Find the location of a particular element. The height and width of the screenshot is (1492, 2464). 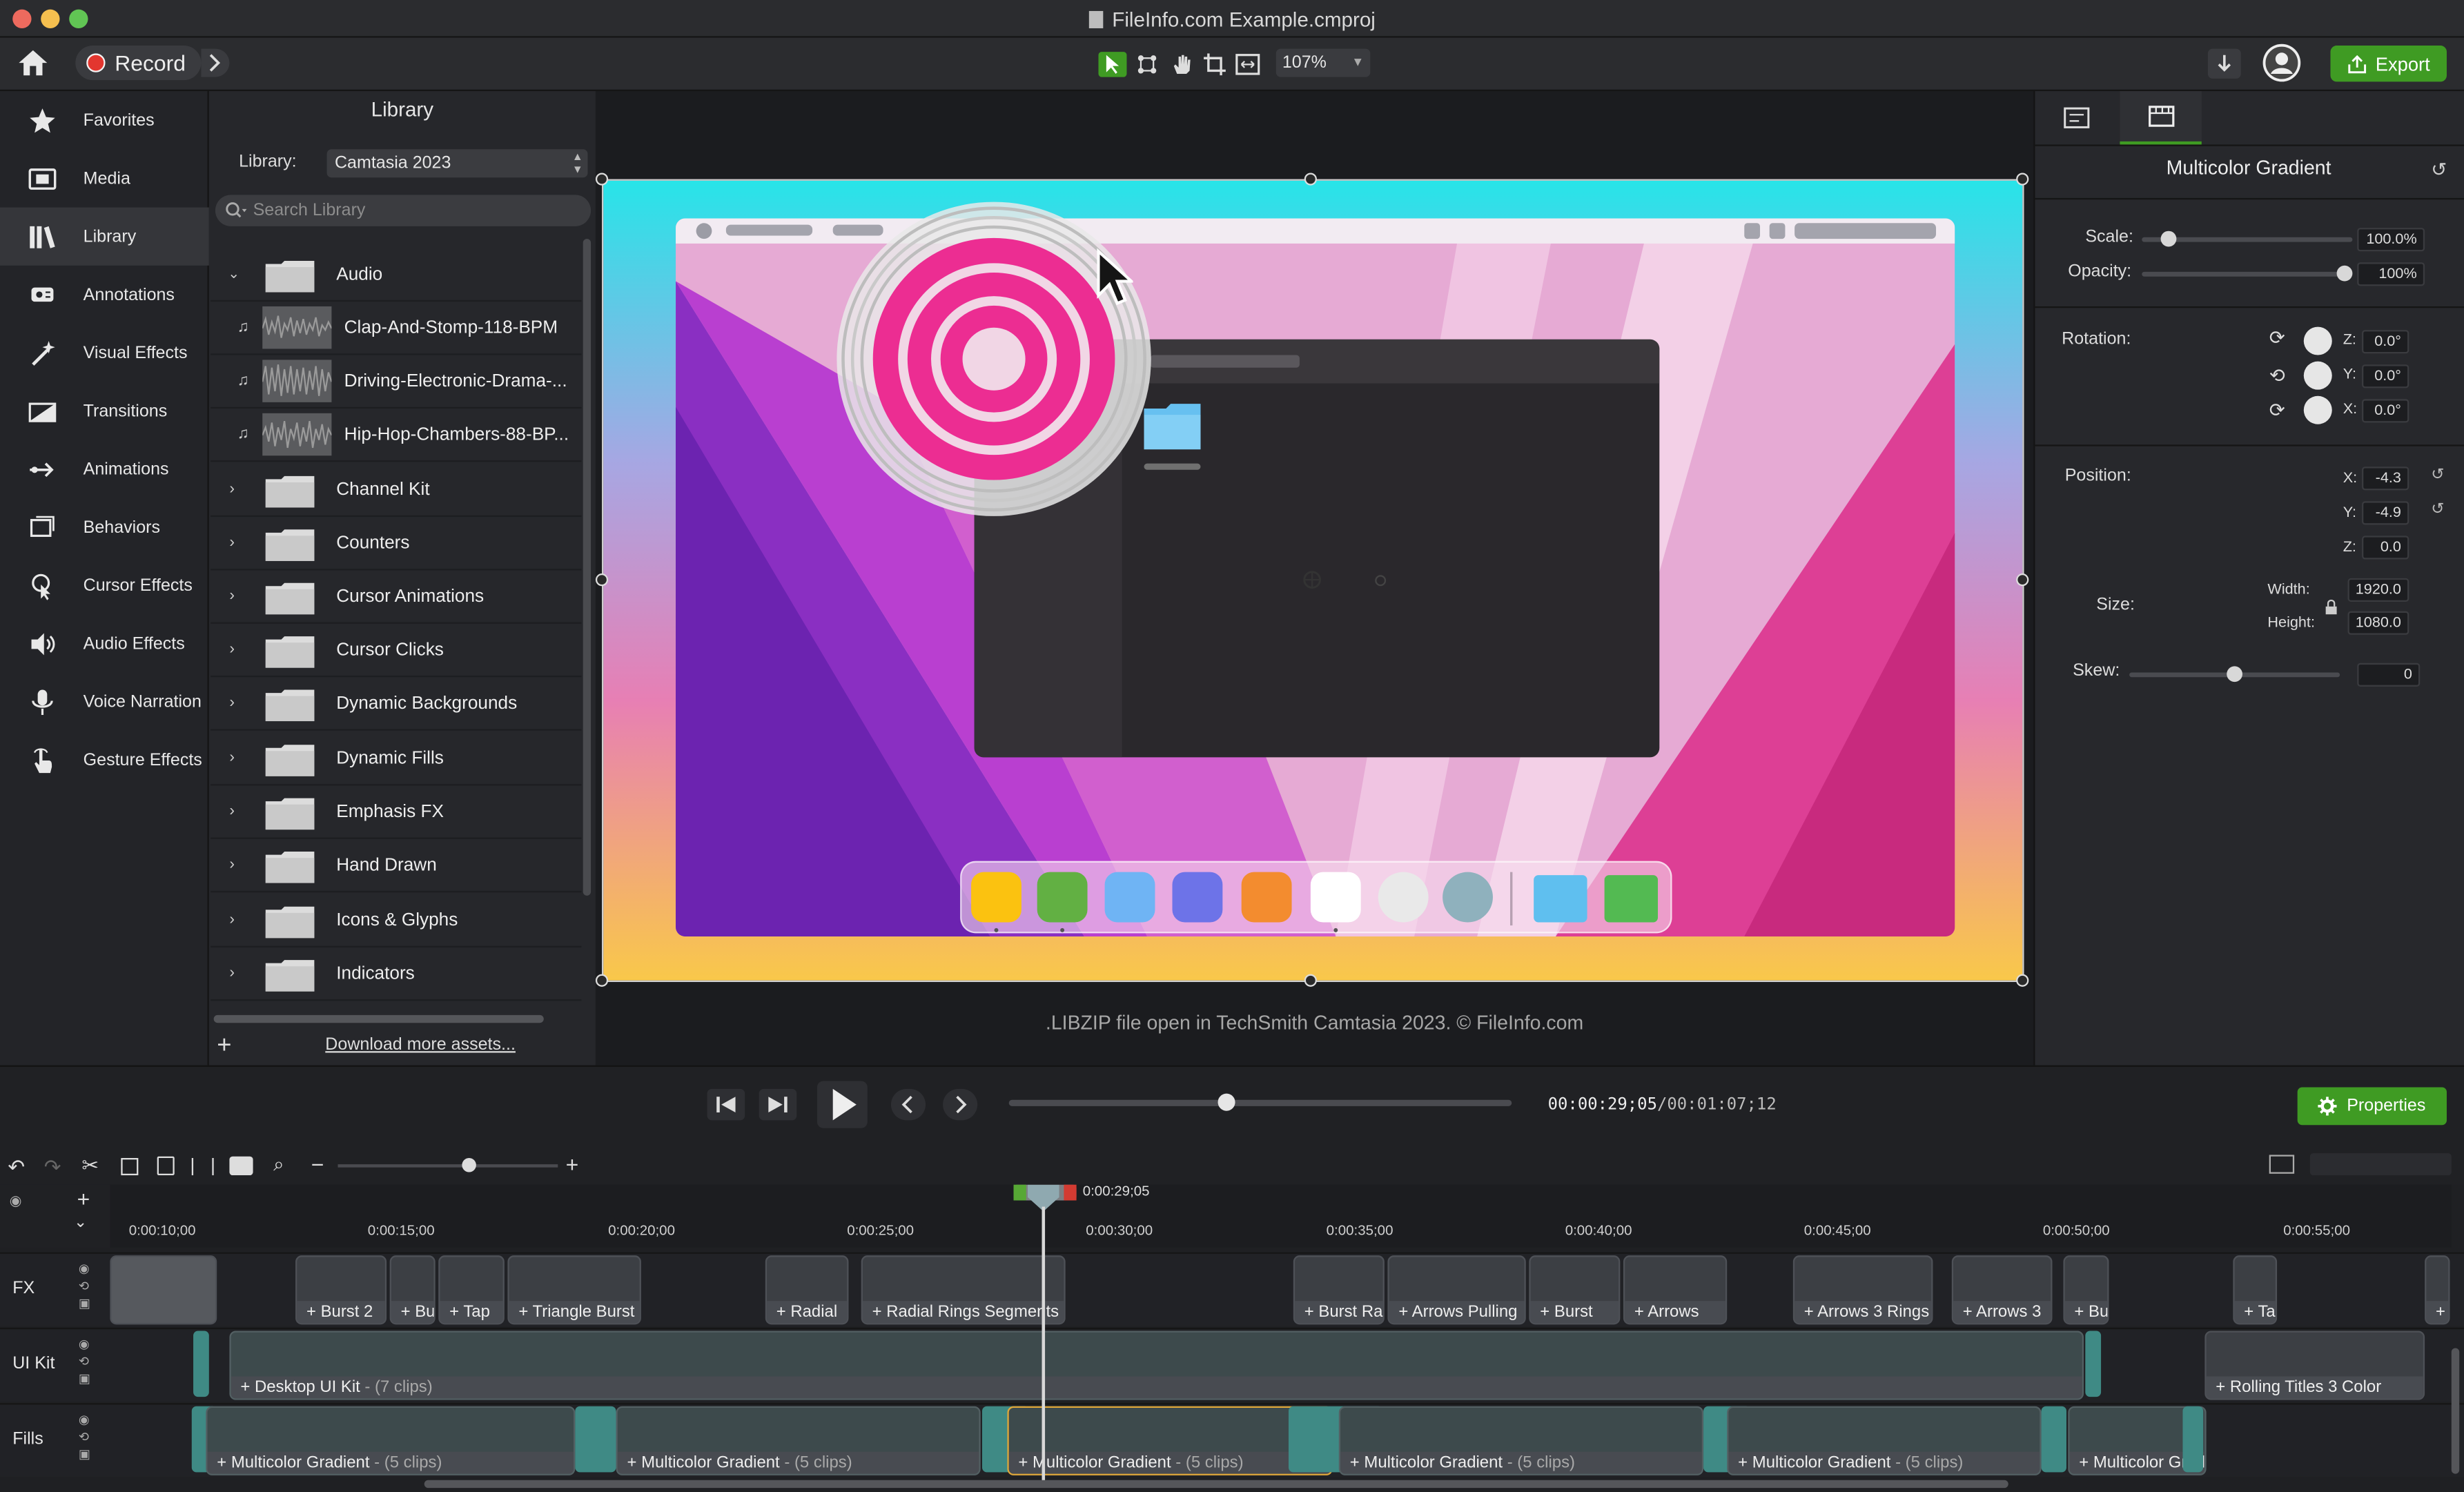

avatar is located at coordinates (2281, 62).